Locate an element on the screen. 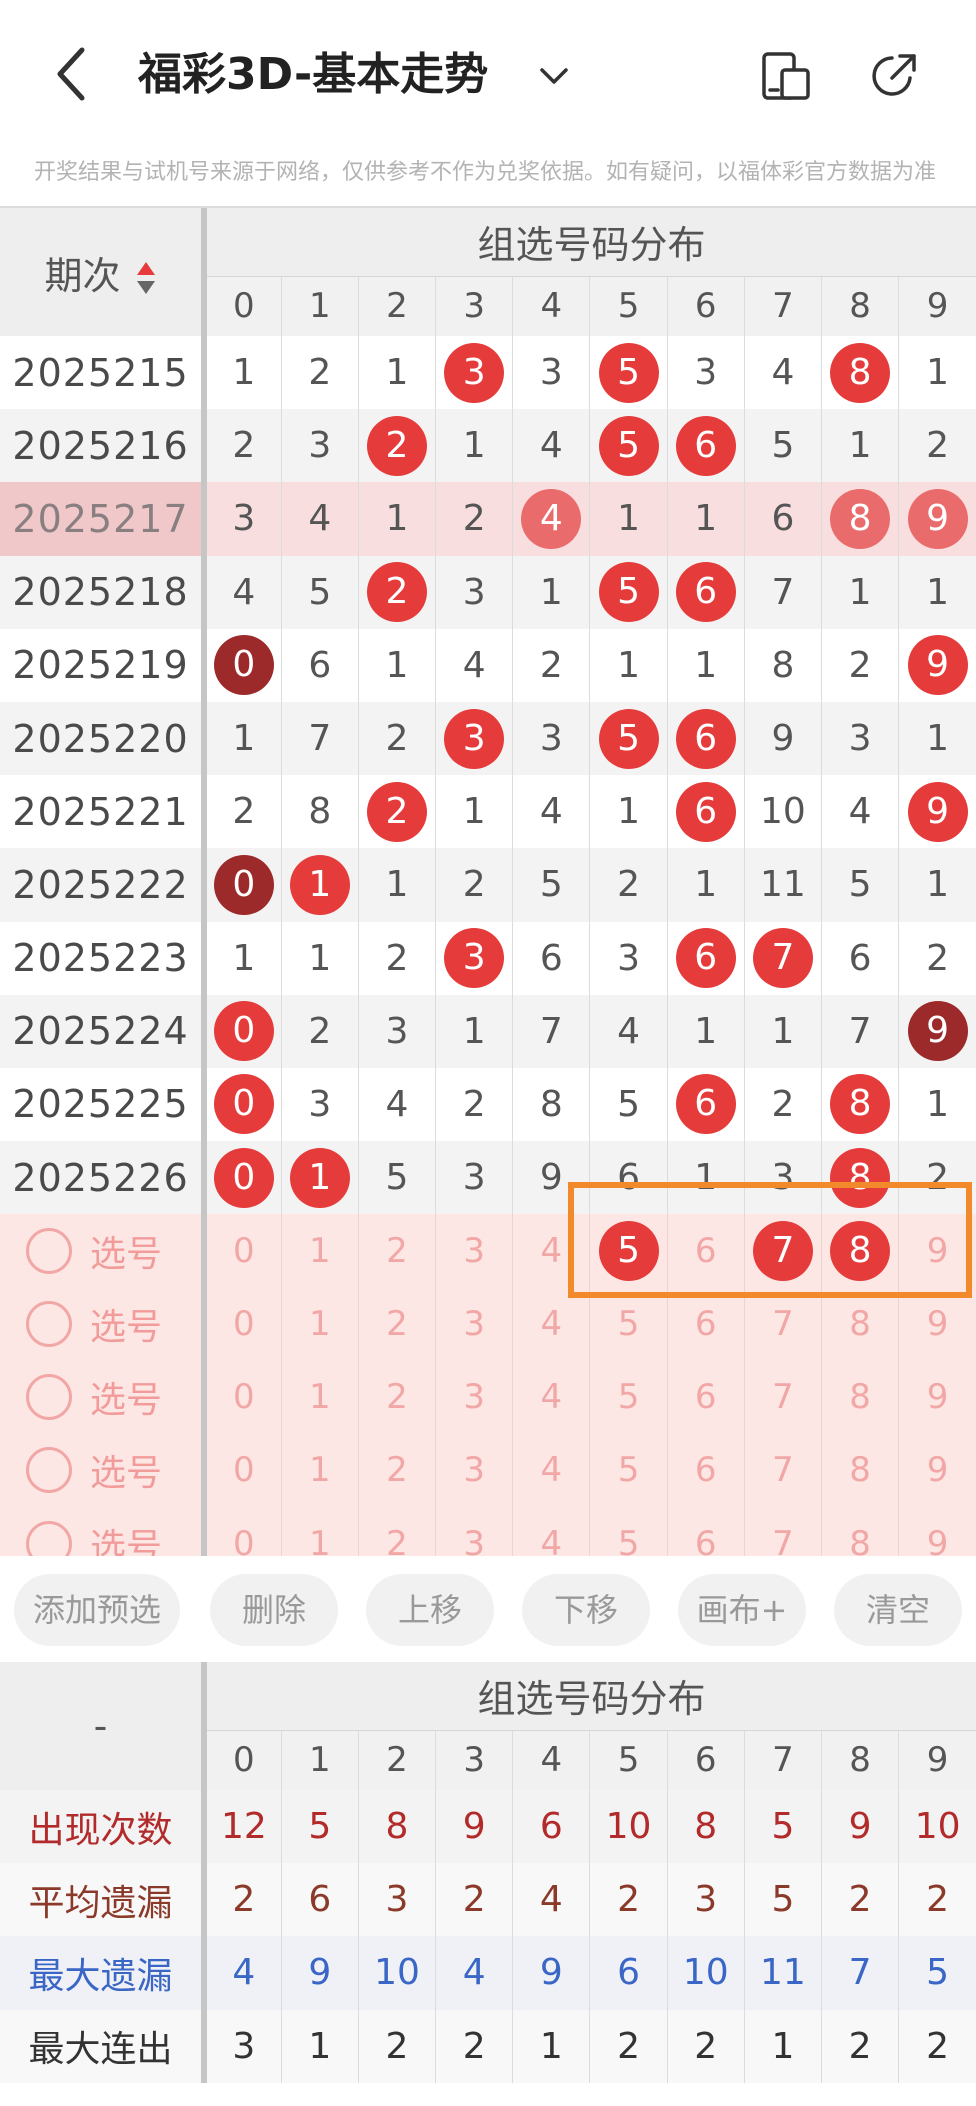 This screenshot has height=2106, width=976. delete-button: 删除 is located at coordinates (274, 1610).